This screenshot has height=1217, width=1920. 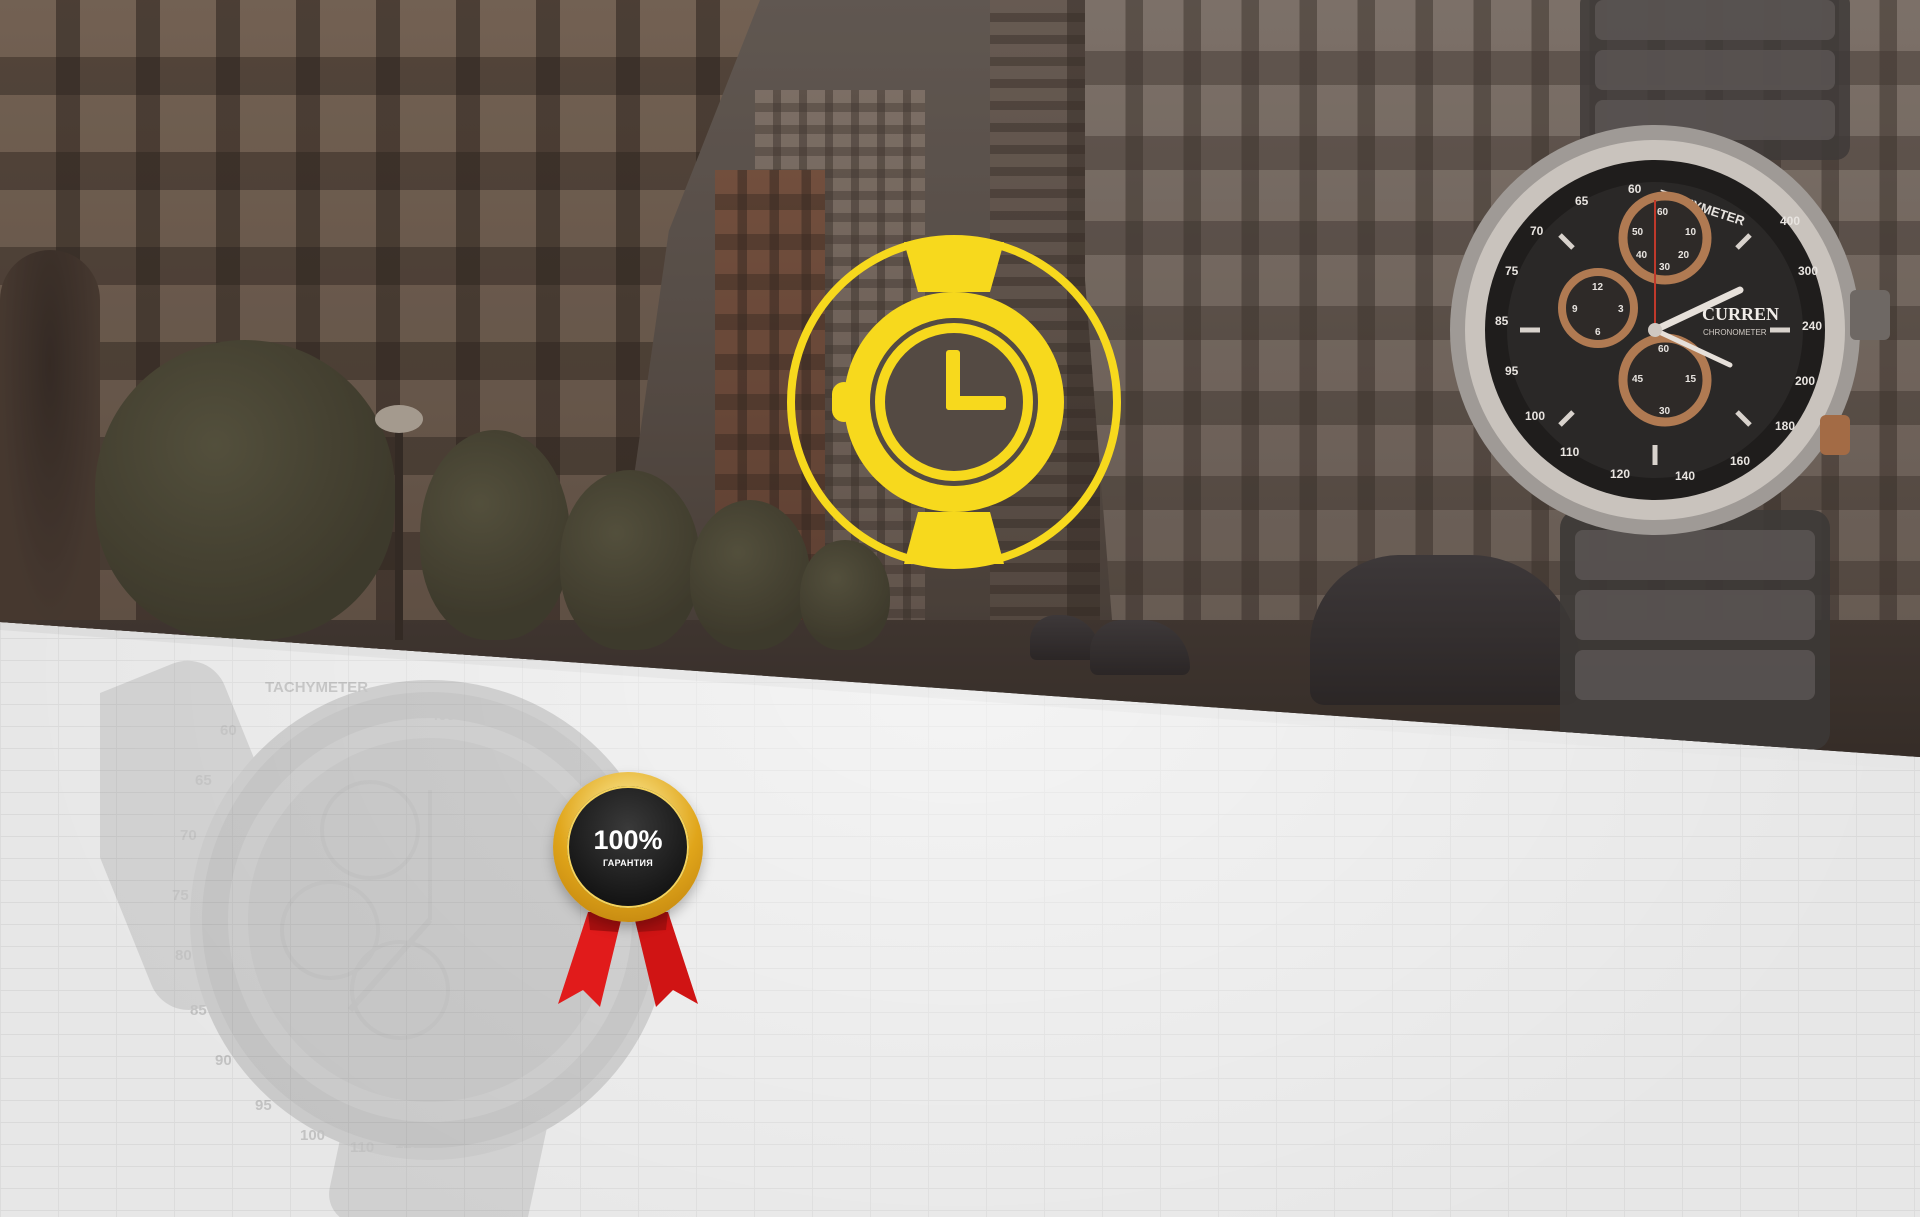 I want to click on bezel-number: 85, so click(x=1502, y=321).